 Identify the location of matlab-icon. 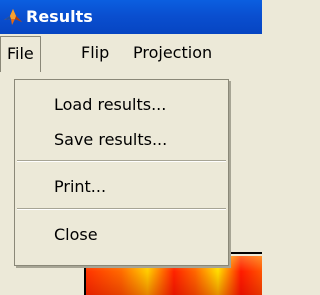
(13, 17).